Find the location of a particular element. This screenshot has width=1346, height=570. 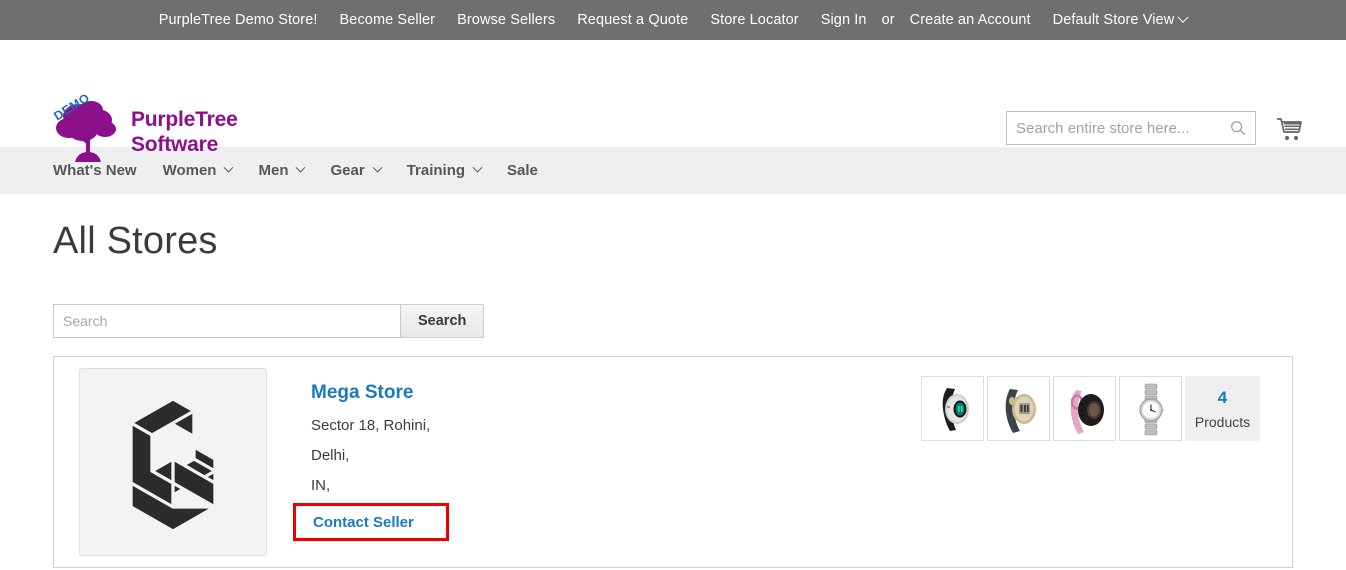

store-logo-thumbnail is located at coordinates (173, 462).